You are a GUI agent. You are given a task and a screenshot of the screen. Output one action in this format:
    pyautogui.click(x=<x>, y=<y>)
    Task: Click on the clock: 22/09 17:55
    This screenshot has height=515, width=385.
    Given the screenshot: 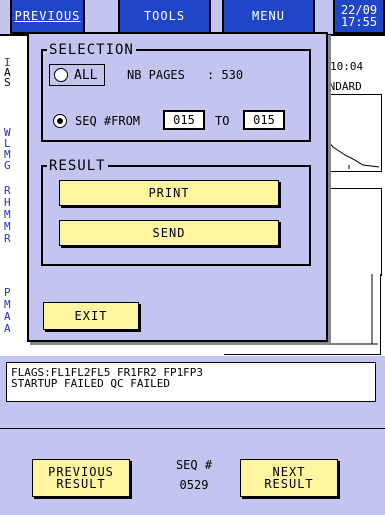 What is the action you would take?
    pyautogui.click(x=359, y=17)
    